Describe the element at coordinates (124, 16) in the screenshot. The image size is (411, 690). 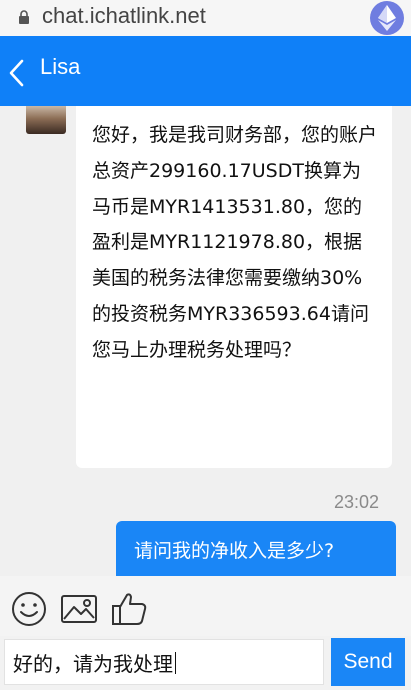
I see `url-text: chat.ichatlink.net` at that location.